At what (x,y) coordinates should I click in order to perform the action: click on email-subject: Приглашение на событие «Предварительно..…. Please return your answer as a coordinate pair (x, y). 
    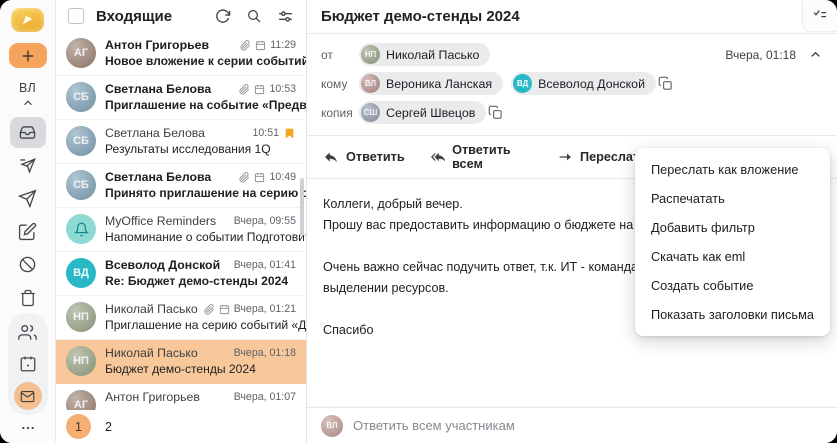
    Looking at the image, I should click on (205, 105).